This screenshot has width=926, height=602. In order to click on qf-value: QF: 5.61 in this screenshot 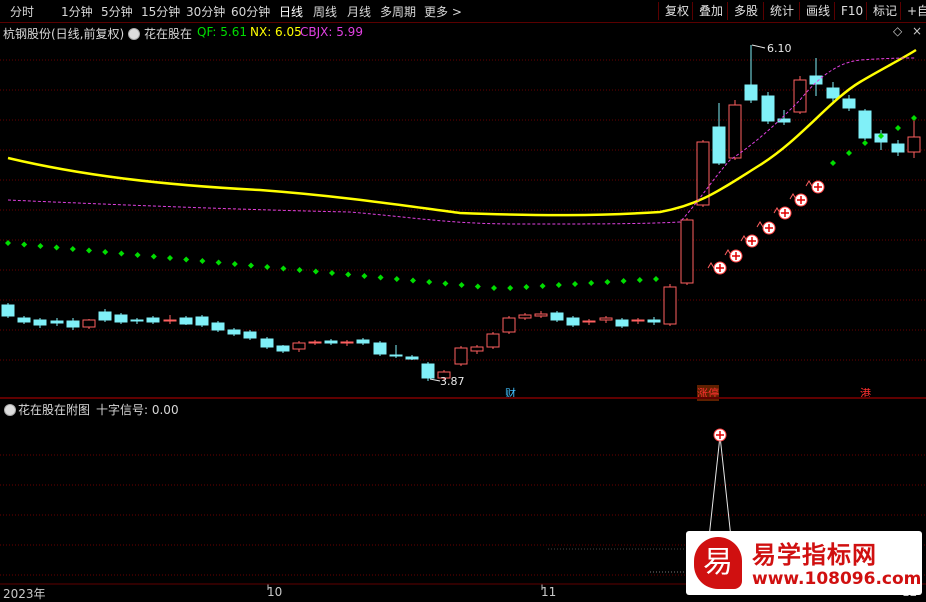, I will do `click(222, 32)`.